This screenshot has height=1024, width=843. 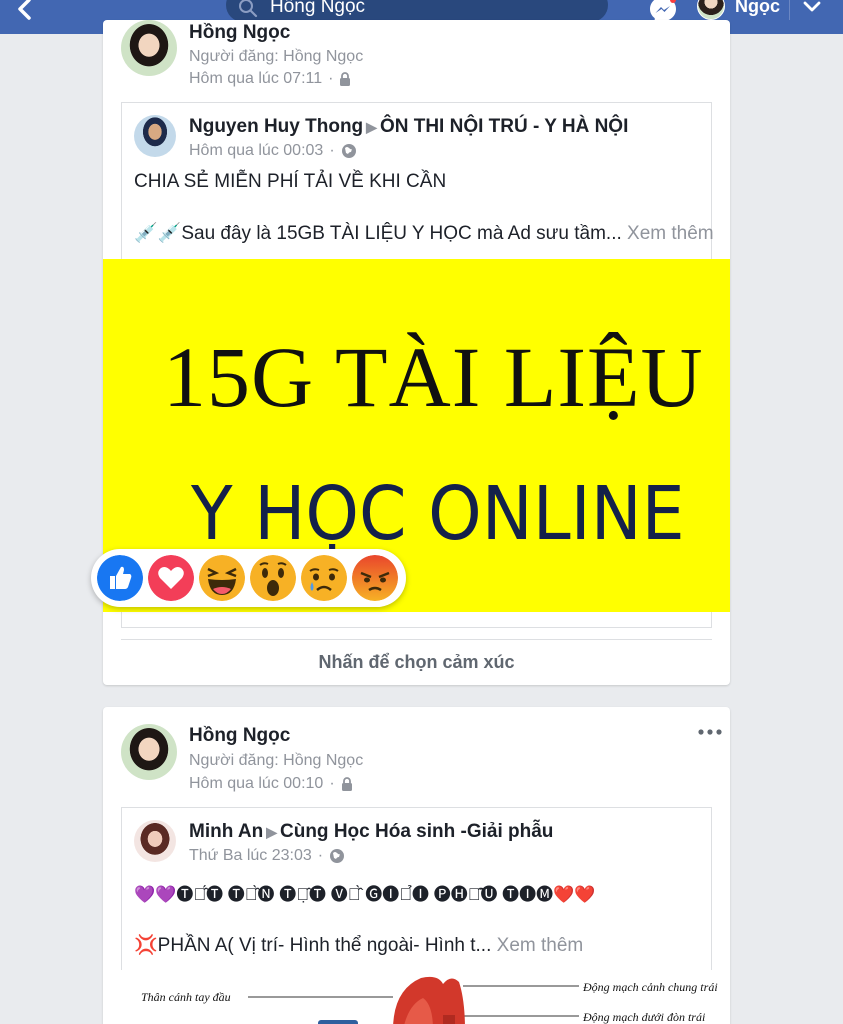 I want to click on reaction-picker, so click(x=248, y=578).